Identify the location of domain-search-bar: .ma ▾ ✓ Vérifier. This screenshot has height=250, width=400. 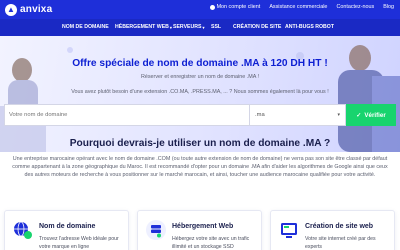
(200, 115).